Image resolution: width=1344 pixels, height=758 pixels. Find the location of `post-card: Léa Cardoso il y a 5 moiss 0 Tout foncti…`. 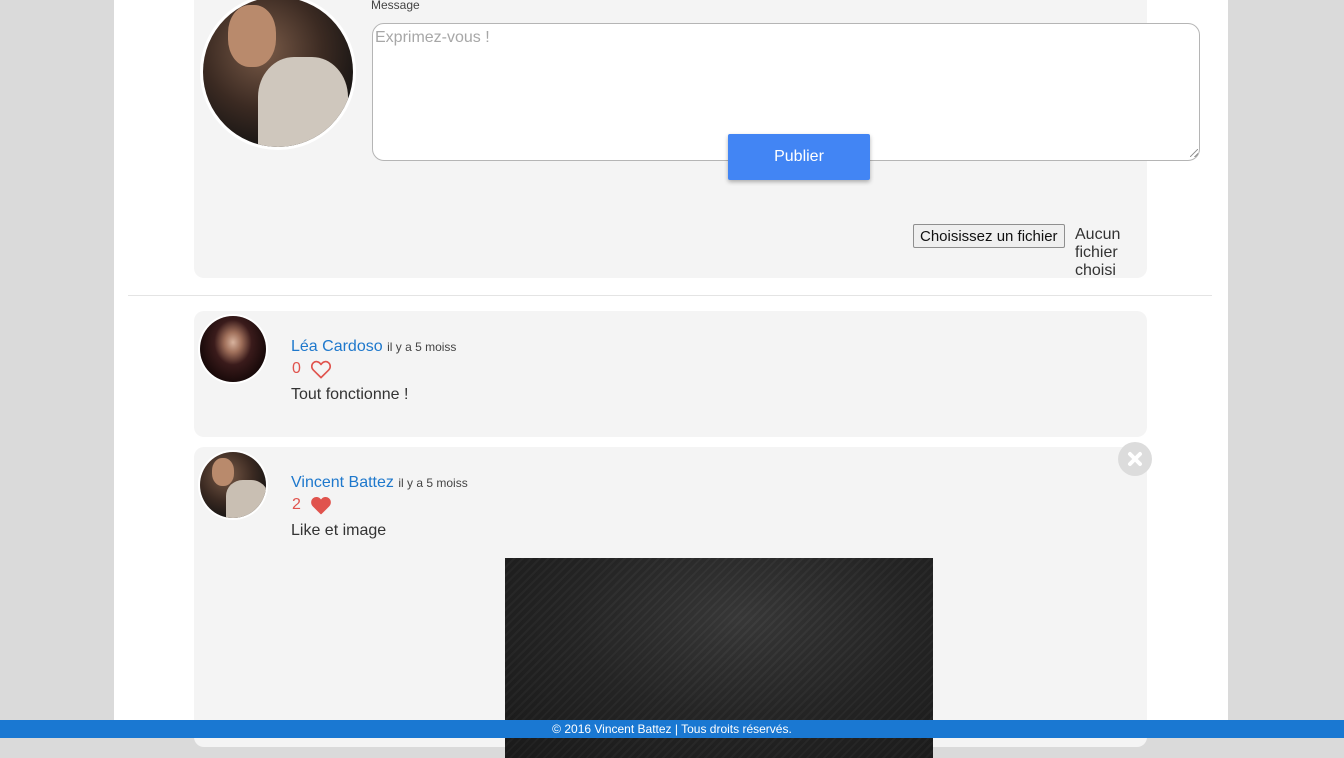

post-card: Léa Cardoso il y a 5 moiss 0 Tout foncti… is located at coordinates (670, 374).